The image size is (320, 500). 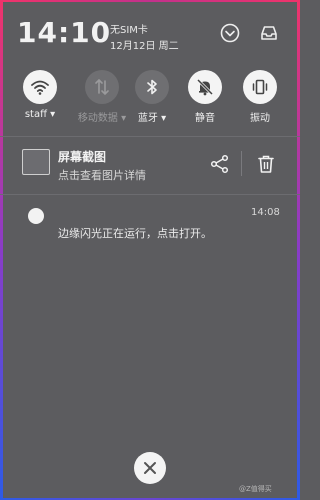 What do you see at coordinates (241, 163) in the screenshot?
I see `action-separator` at bounding box center [241, 163].